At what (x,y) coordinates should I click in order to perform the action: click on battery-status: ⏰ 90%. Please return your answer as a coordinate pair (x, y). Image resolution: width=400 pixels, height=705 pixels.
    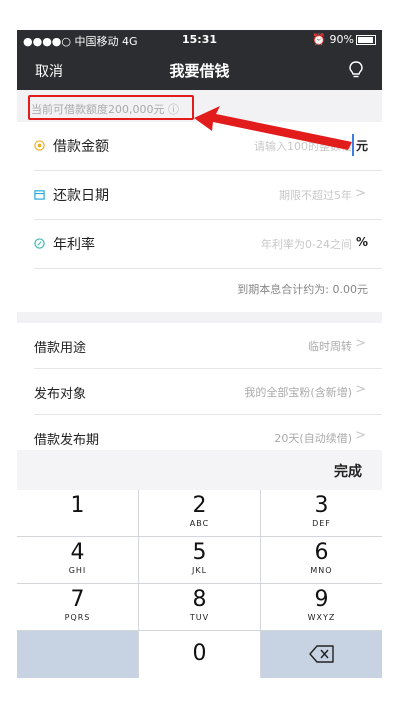
    Looking at the image, I should click on (344, 39).